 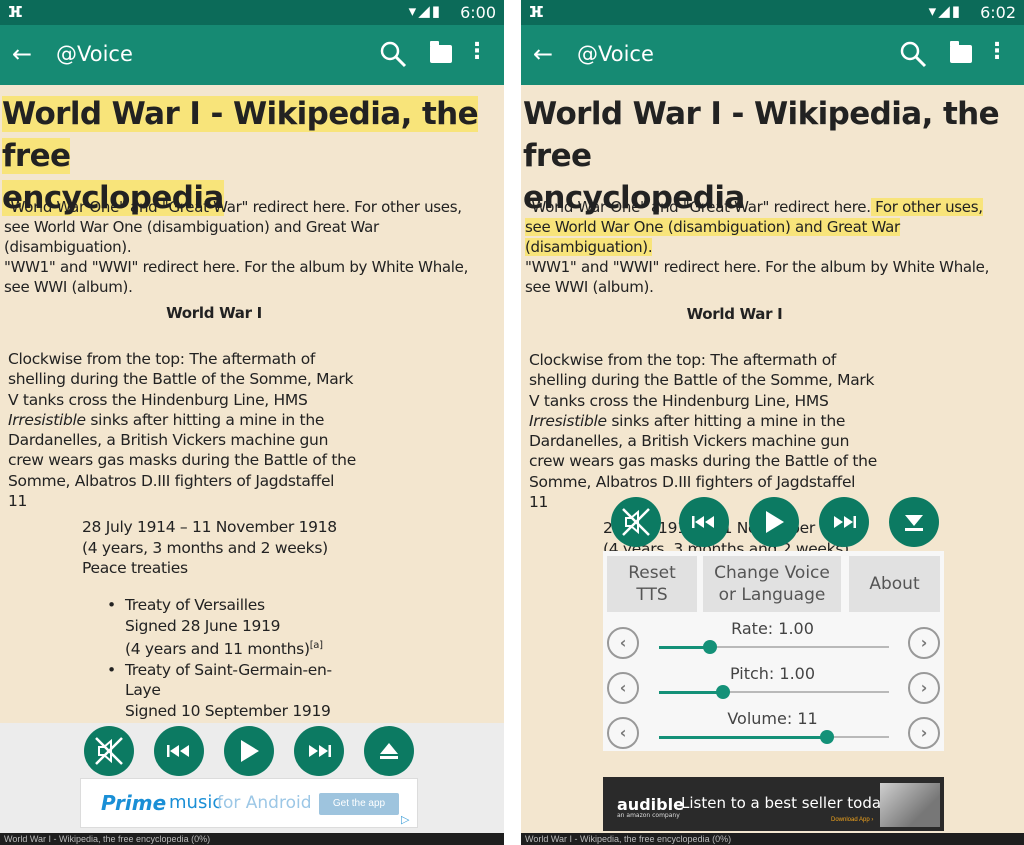 I want to click on status-time: 6:02, so click(x=998, y=12).